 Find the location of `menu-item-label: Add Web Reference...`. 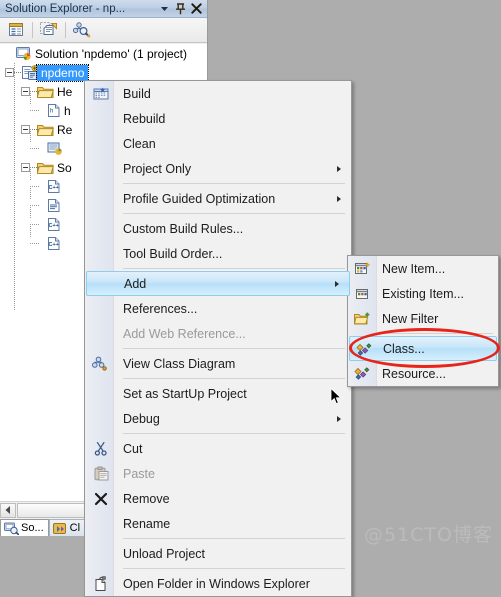

menu-item-label: Add Web Reference... is located at coordinates (184, 333).